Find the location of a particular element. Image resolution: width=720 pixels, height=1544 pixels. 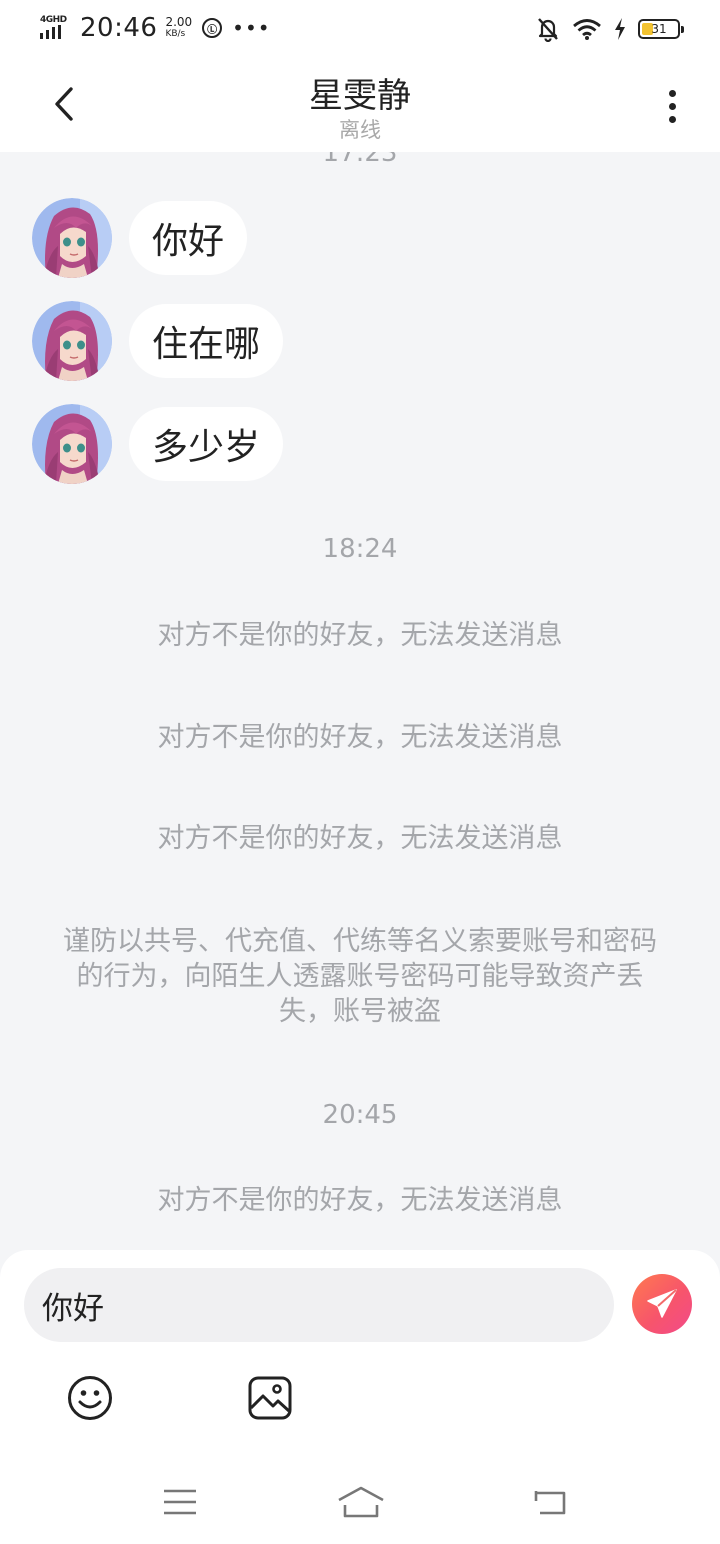

charging-bolt-icon is located at coordinates (620, 29).